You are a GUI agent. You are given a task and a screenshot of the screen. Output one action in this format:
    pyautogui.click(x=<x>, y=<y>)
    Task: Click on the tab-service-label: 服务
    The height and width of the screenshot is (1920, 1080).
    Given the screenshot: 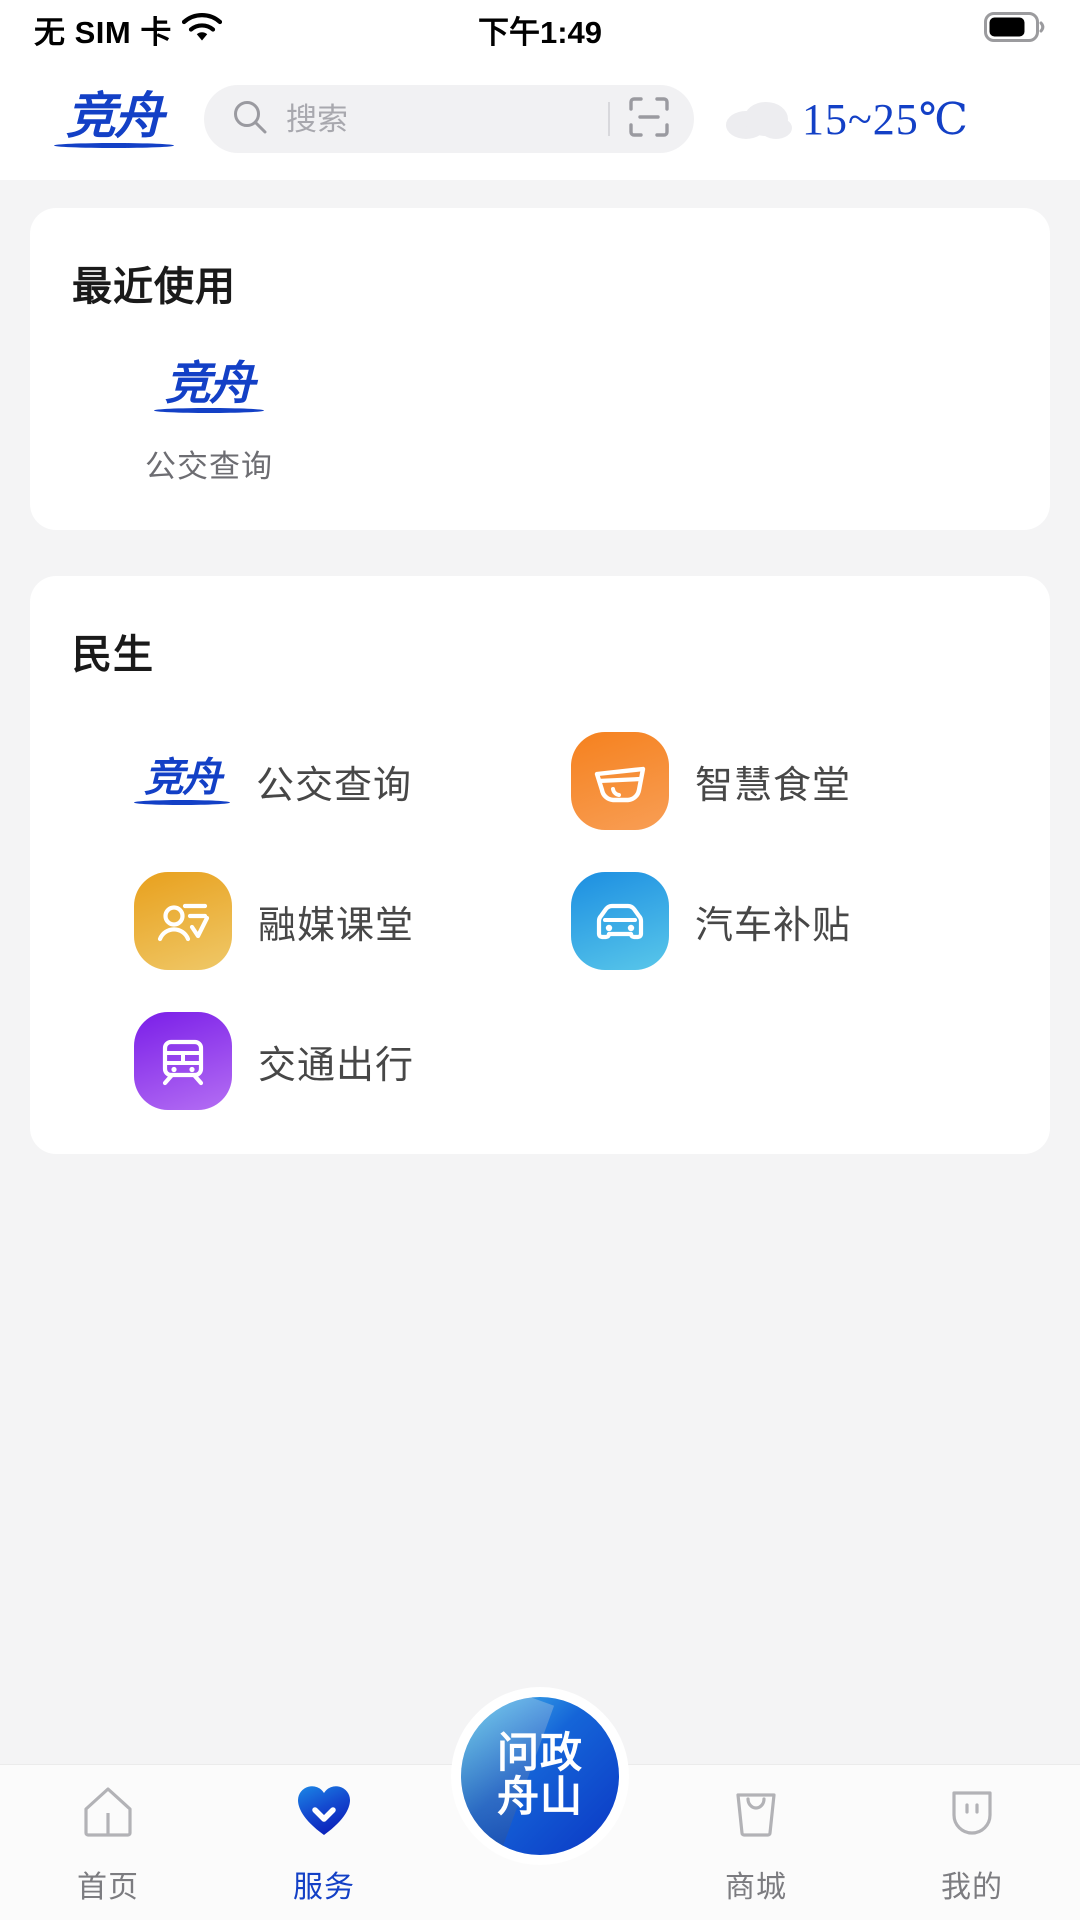 What is the action you would take?
    pyautogui.click(x=324, y=1887)
    